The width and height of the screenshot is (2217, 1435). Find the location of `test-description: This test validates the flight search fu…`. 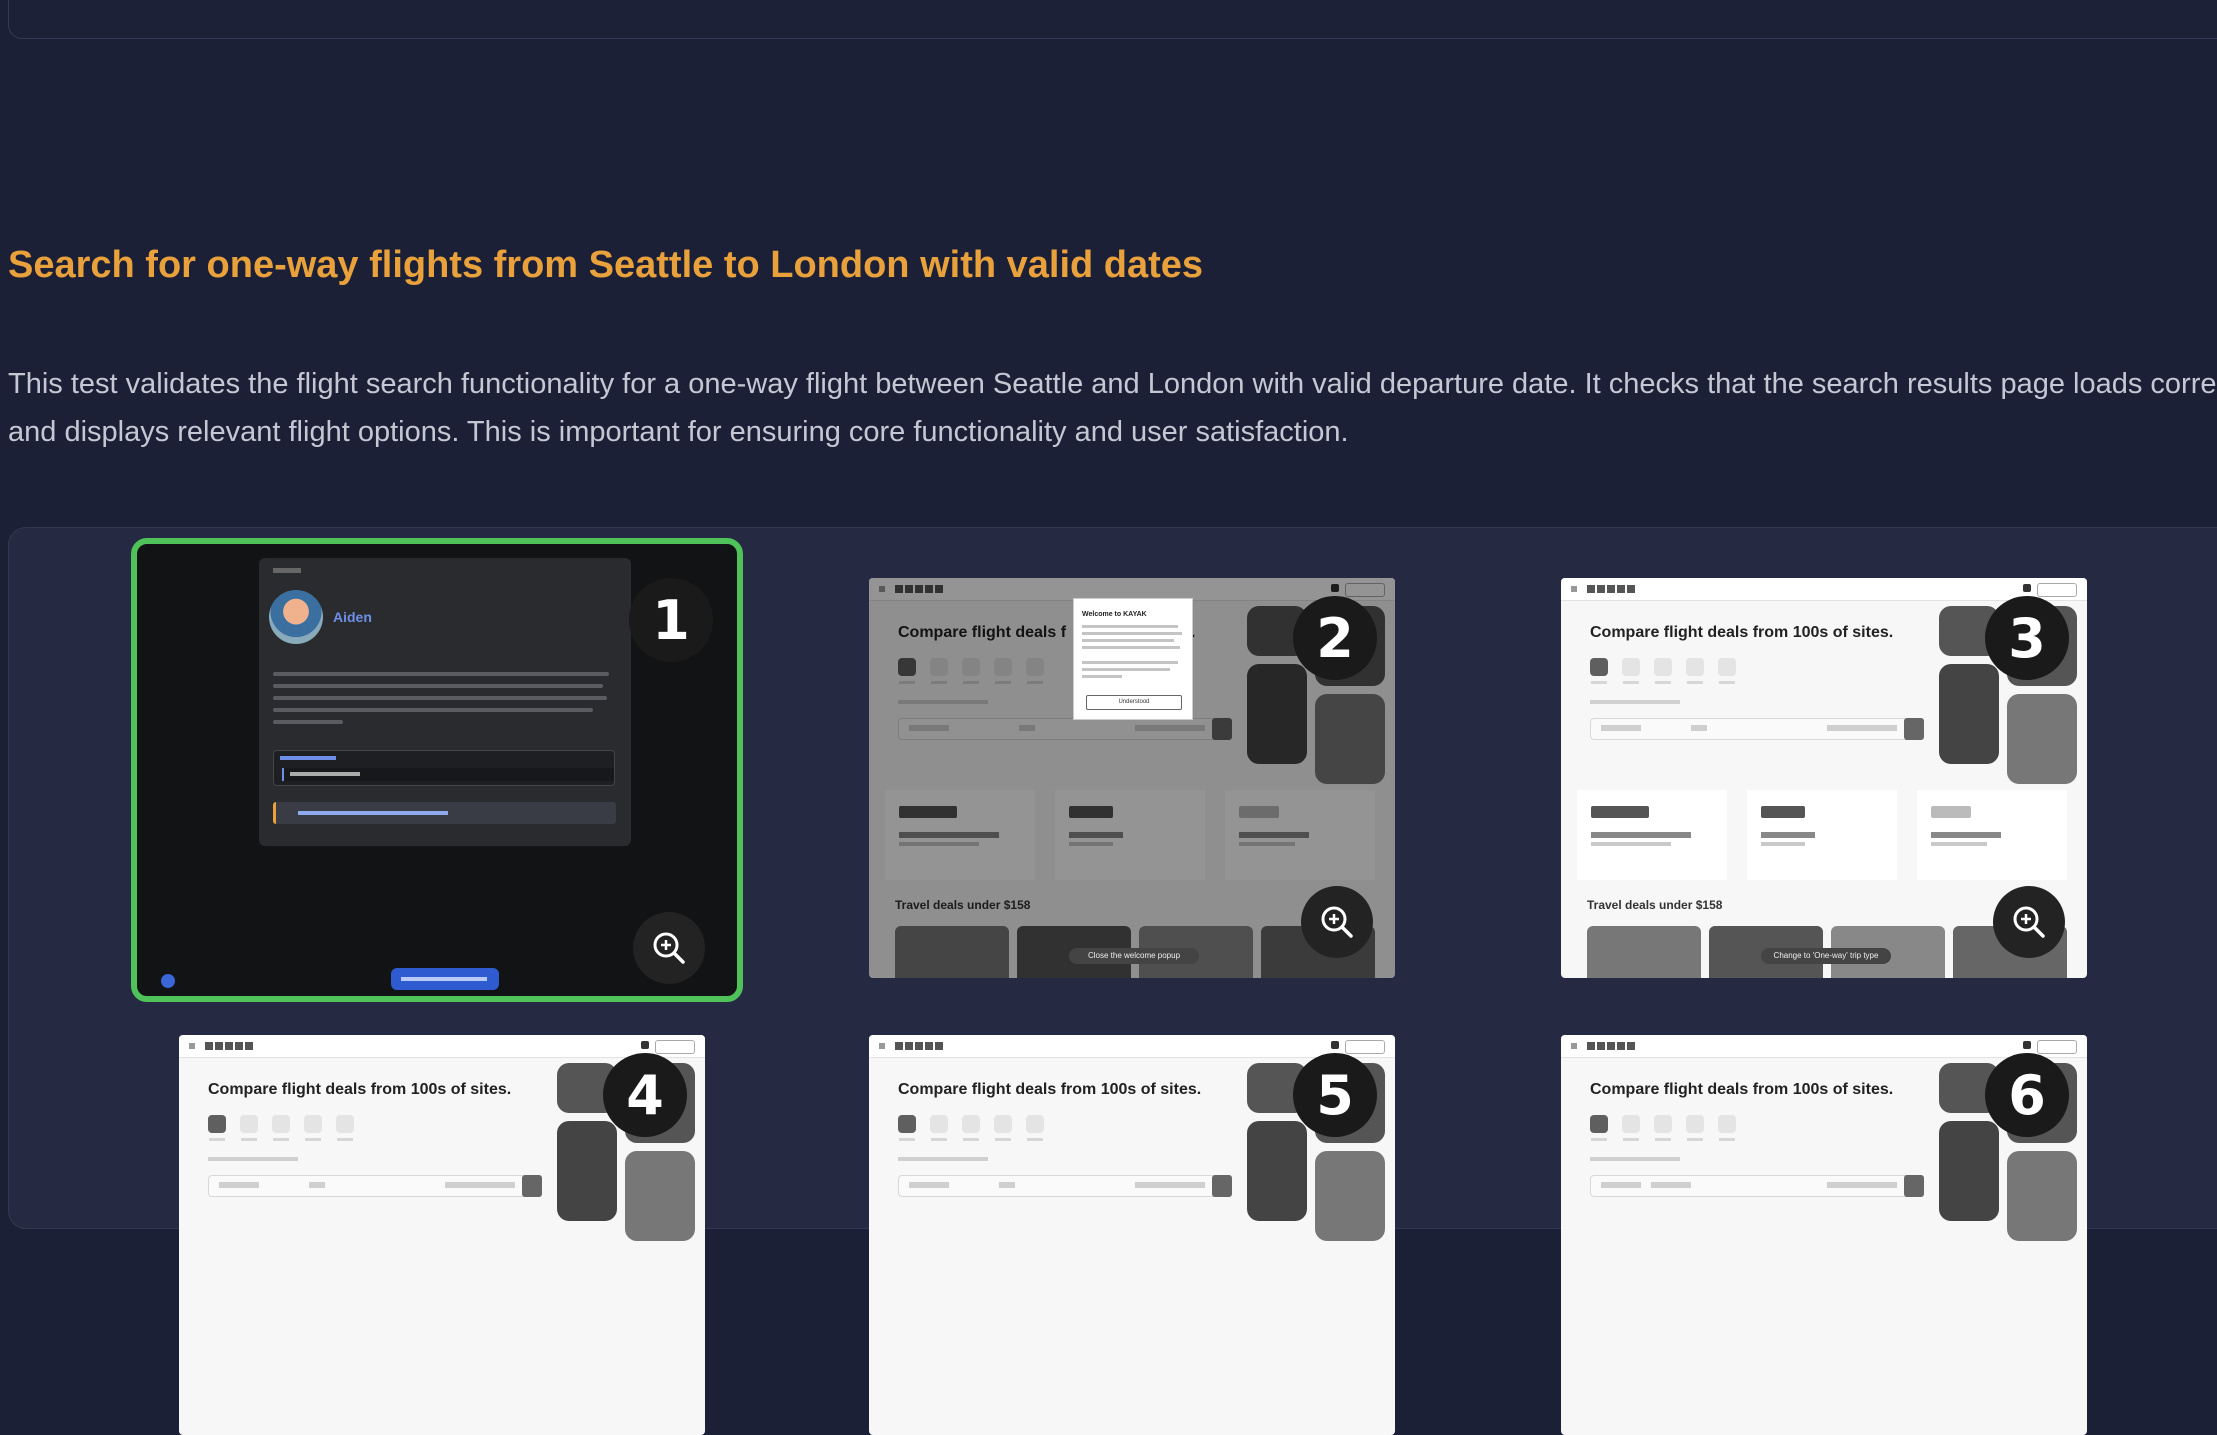

test-description: This test validates the flight search fu… is located at coordinates (1112, 408).